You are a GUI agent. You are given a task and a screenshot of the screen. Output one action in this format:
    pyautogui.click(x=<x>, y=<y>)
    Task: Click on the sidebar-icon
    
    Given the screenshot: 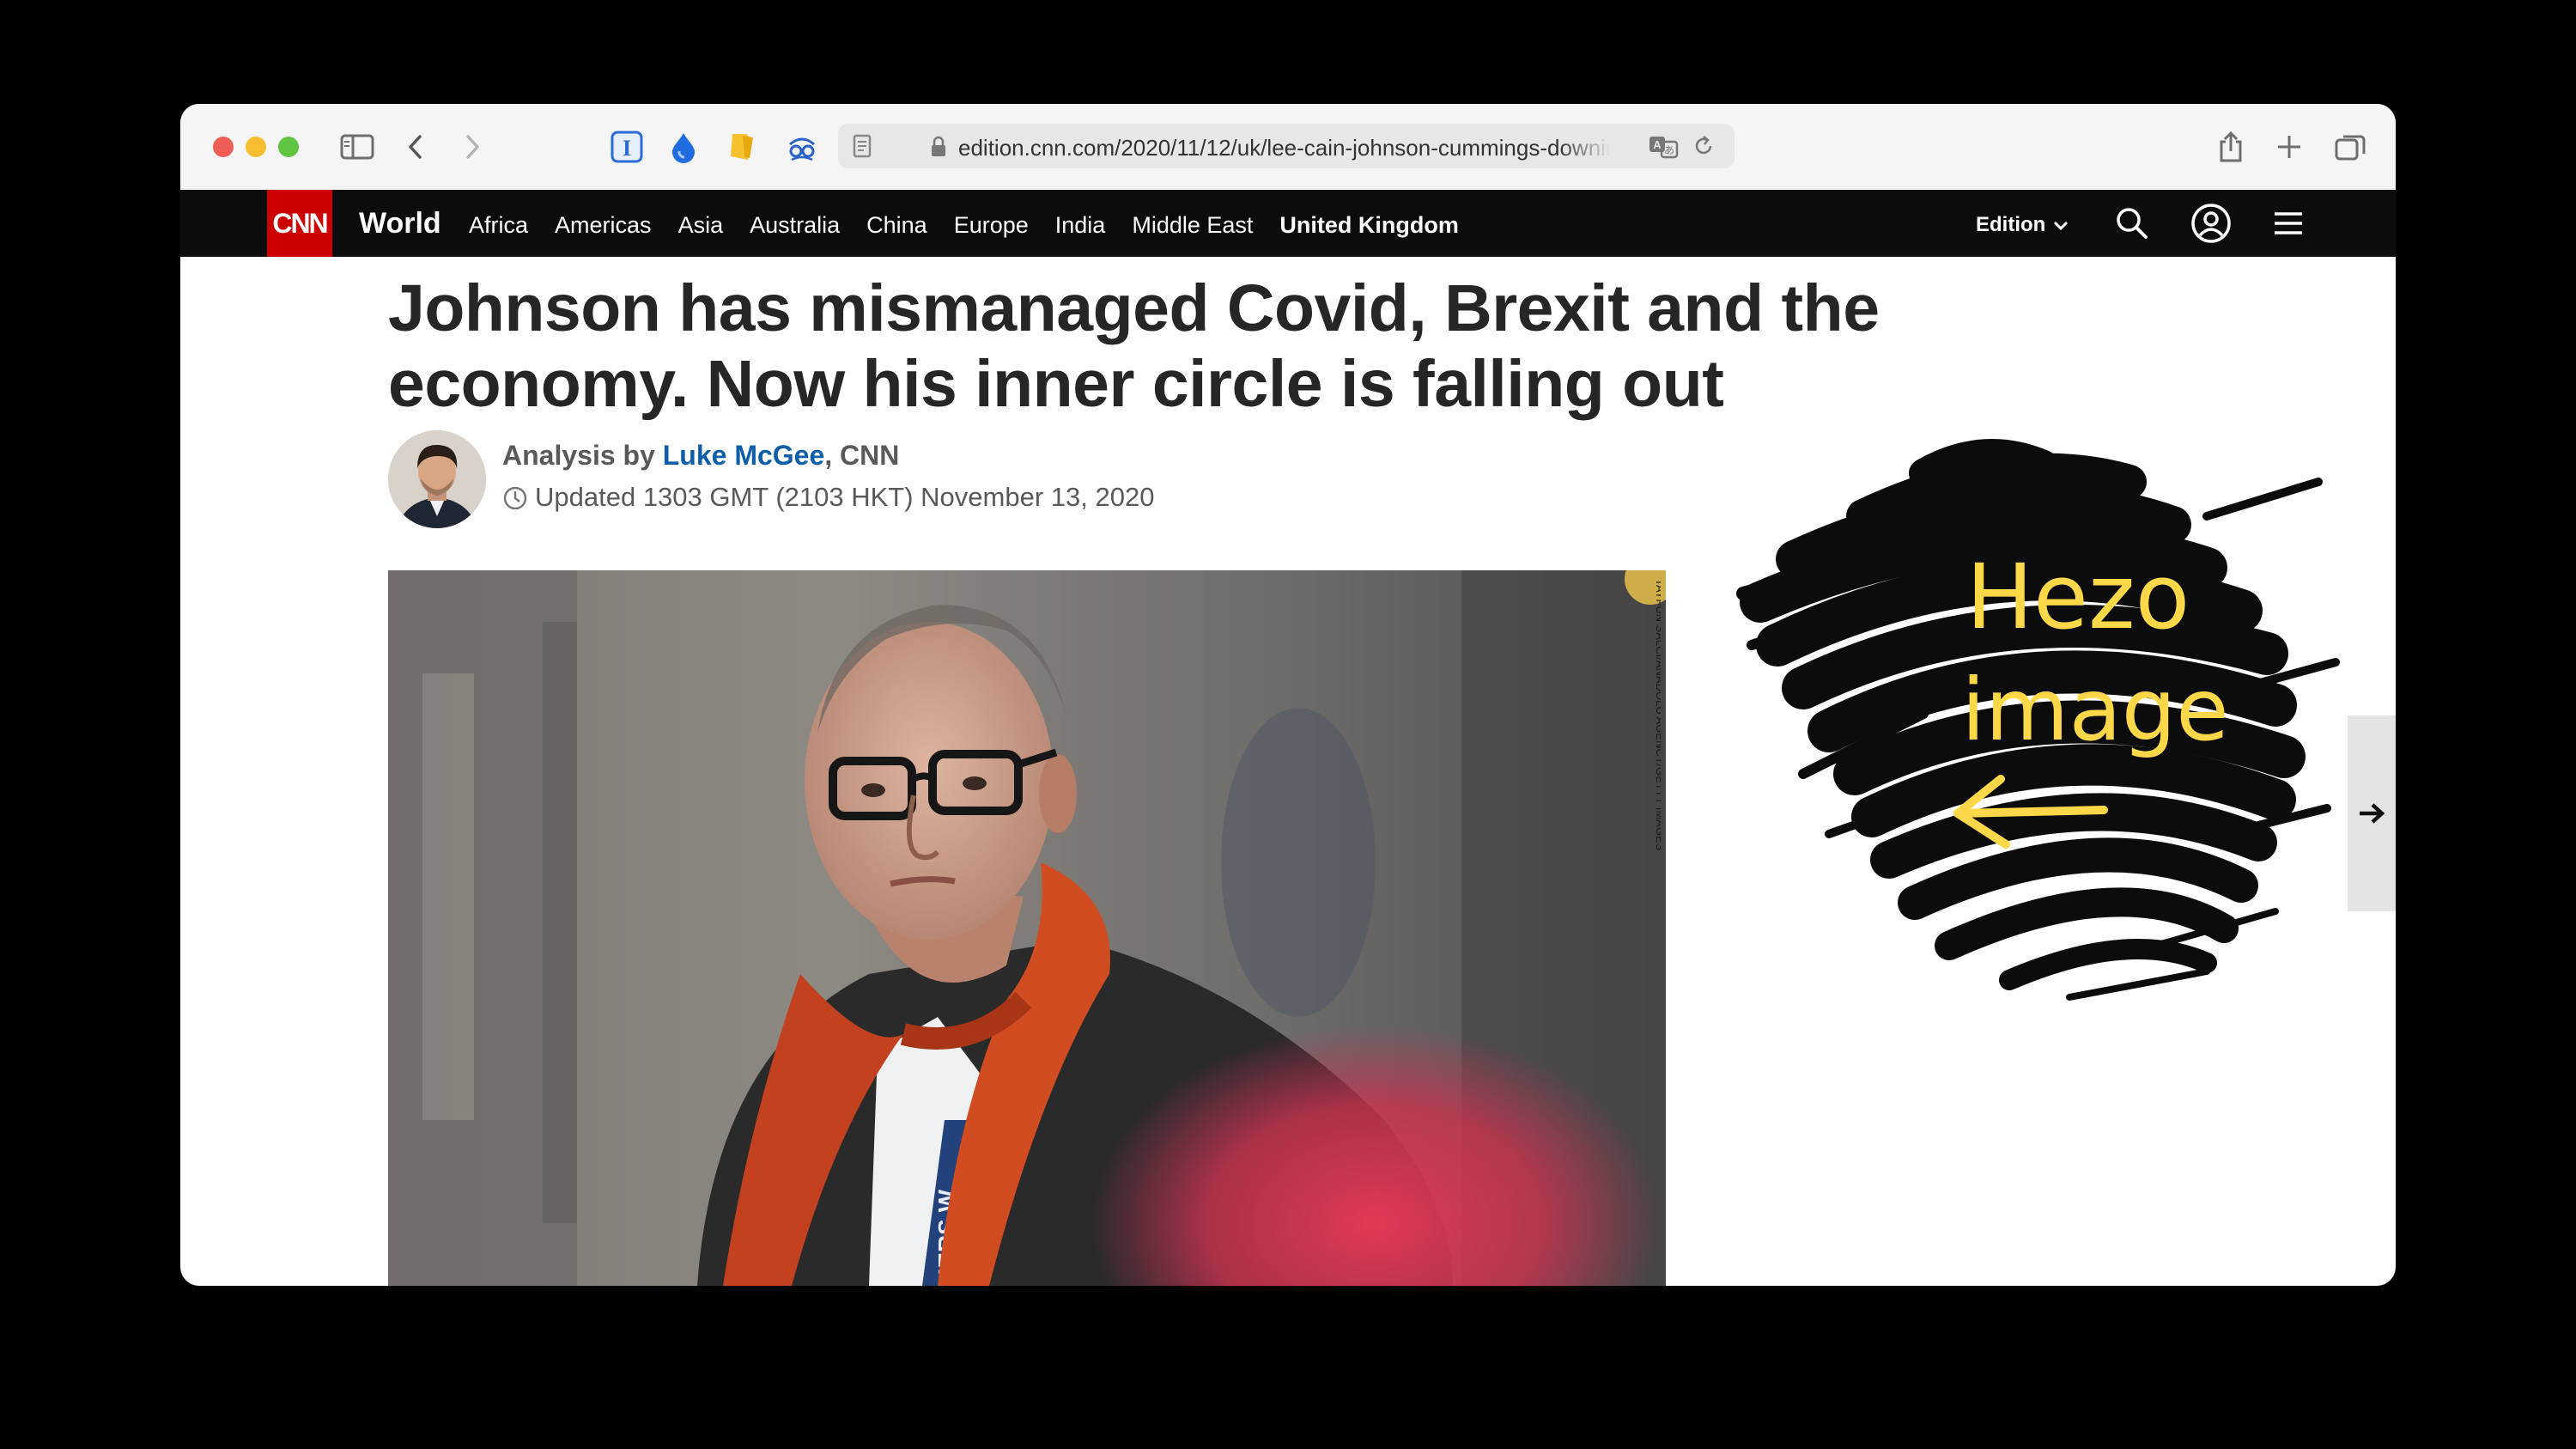 What is the action you would take?
    pyautogui.click(x=357, y=146)
    